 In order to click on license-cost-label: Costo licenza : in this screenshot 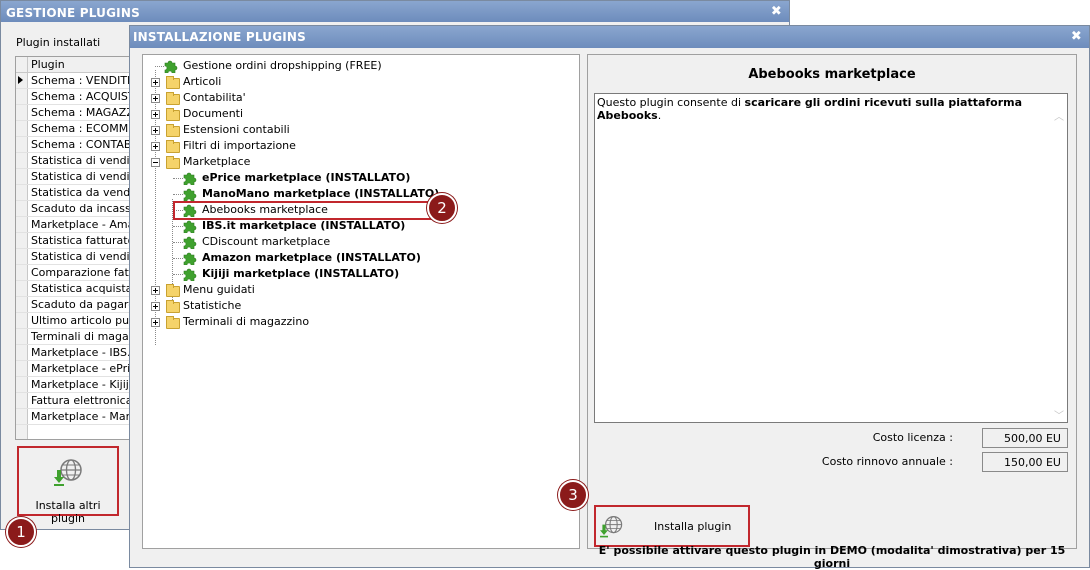, I will do `click(912, 437)`.